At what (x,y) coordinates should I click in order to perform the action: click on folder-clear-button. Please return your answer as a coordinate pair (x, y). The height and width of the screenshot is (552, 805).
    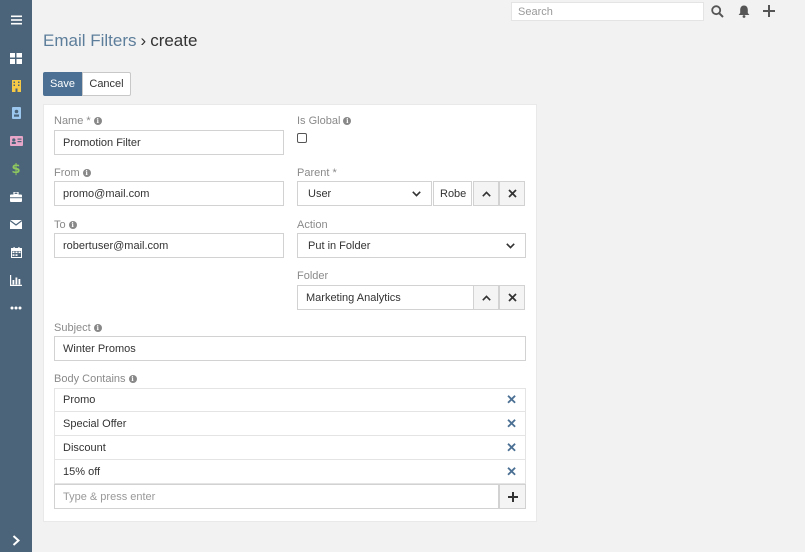
    Looking at the image, I should click on (512, 297).